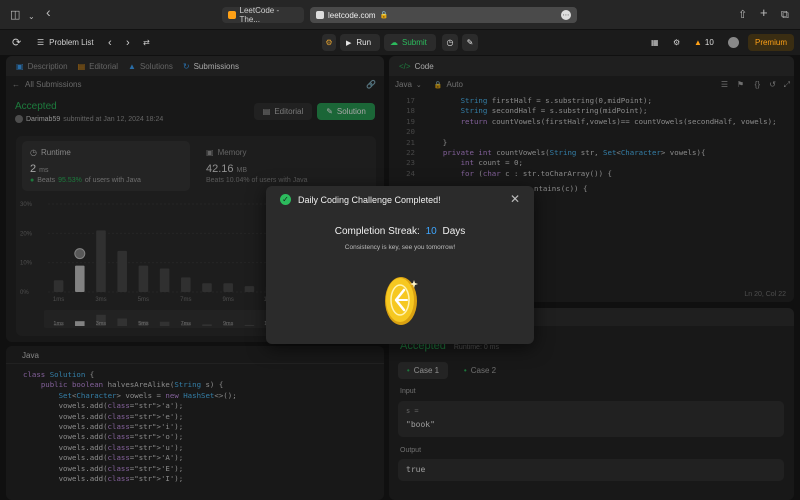 This screenshot has height=500, width=800. I want to click on tab-overview-icon: ⧉, so click(785, 15).